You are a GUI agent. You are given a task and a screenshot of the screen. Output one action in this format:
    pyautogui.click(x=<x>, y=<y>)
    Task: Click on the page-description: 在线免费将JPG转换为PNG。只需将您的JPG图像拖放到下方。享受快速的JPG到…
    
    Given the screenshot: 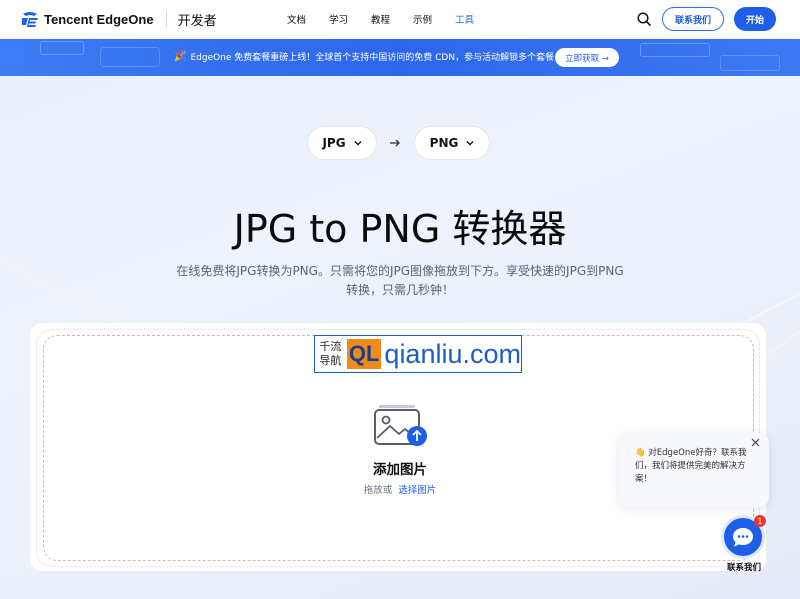 What is the action you would take?
    pyautogui.click(x=400, y=280)
    